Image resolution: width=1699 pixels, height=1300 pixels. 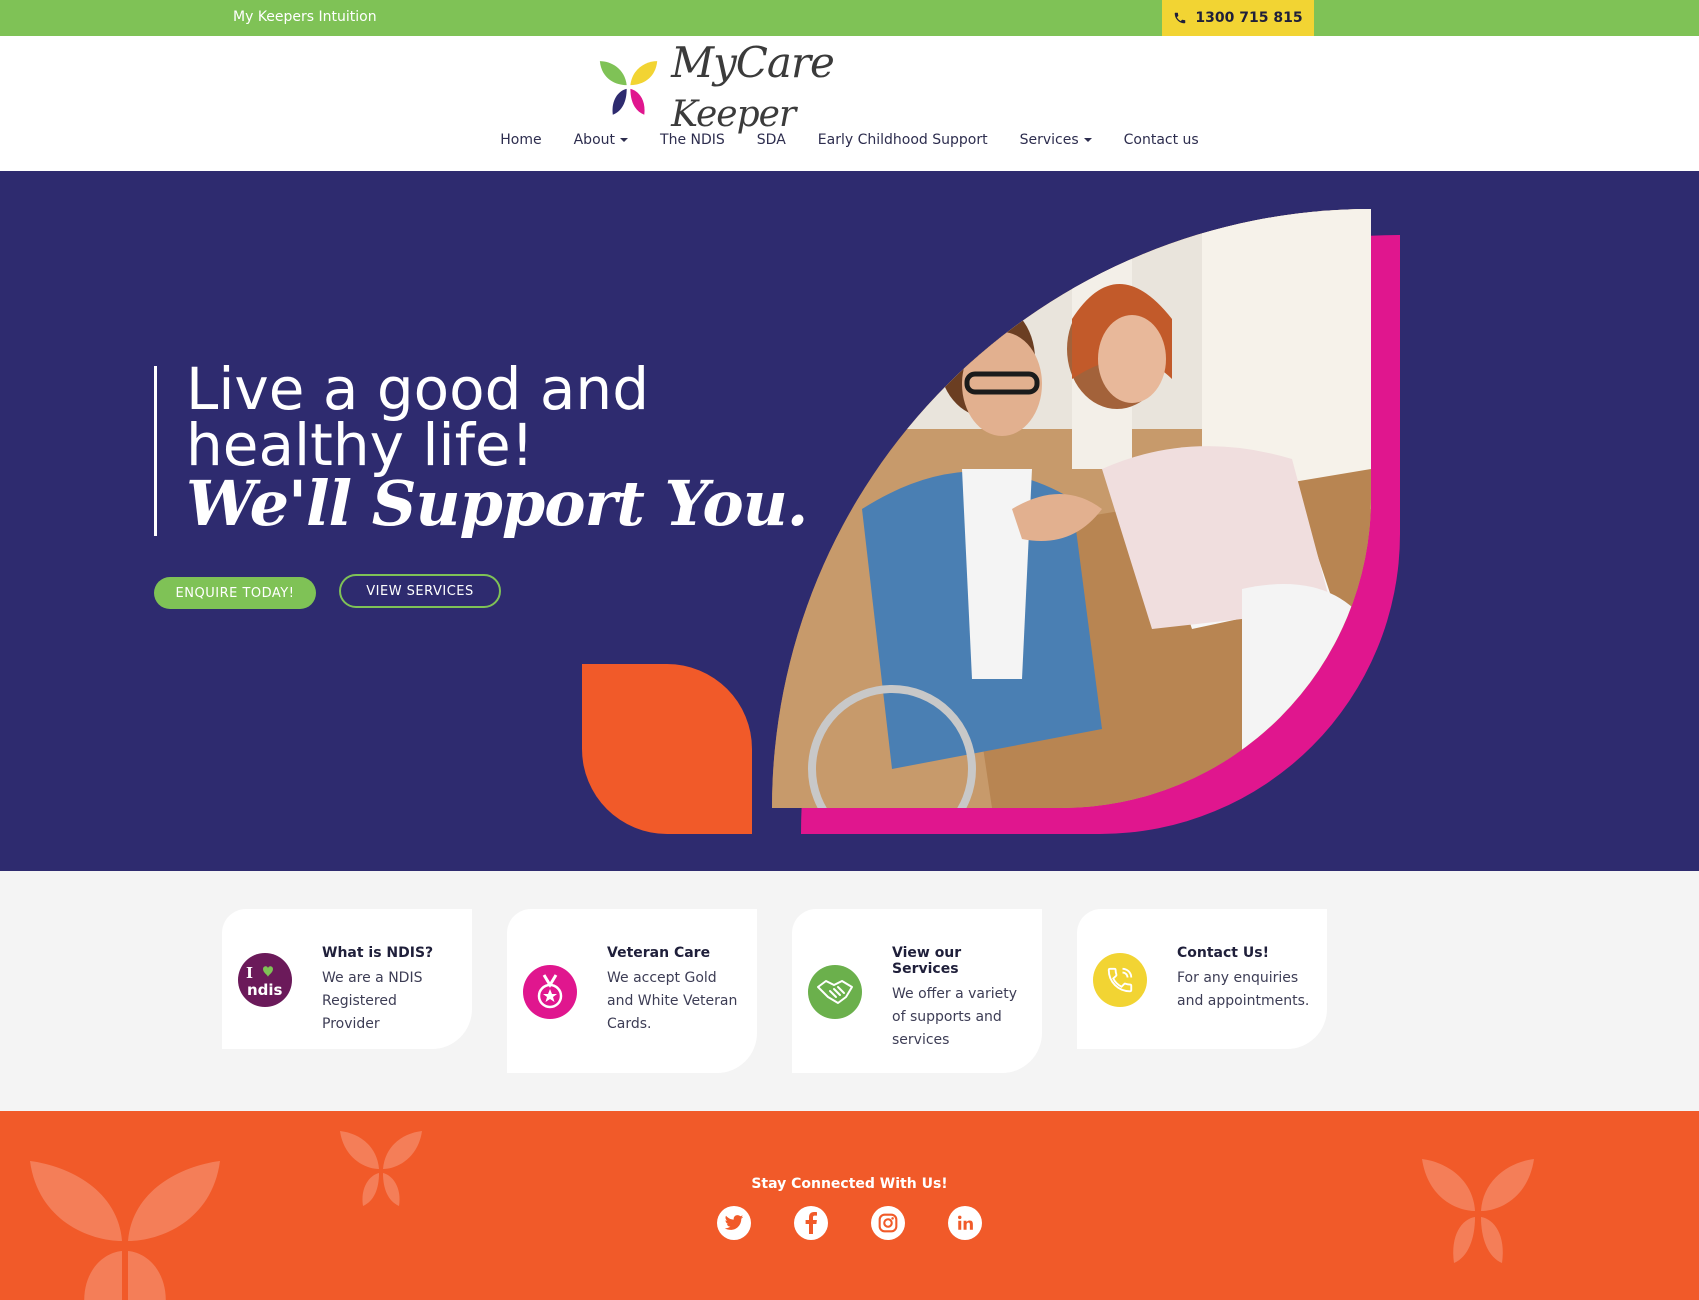 What do you see at coordinates (249, 973) in the screenshot?
I see `svg-text: I` at bounding box center [249, 973].